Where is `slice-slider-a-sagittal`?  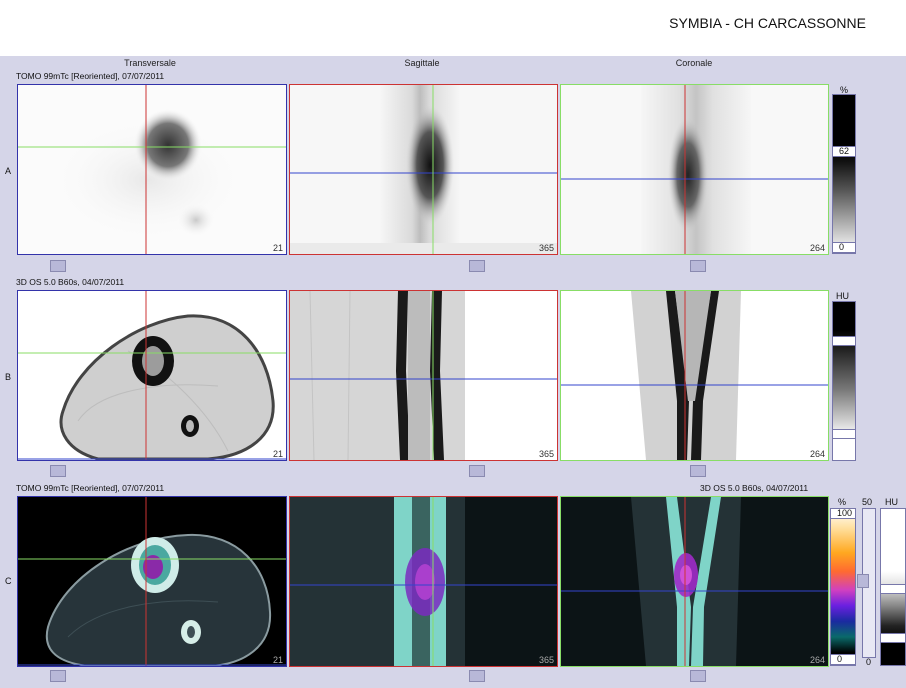 slice-slider-a-sagittal is located at coordinates (477, 266).